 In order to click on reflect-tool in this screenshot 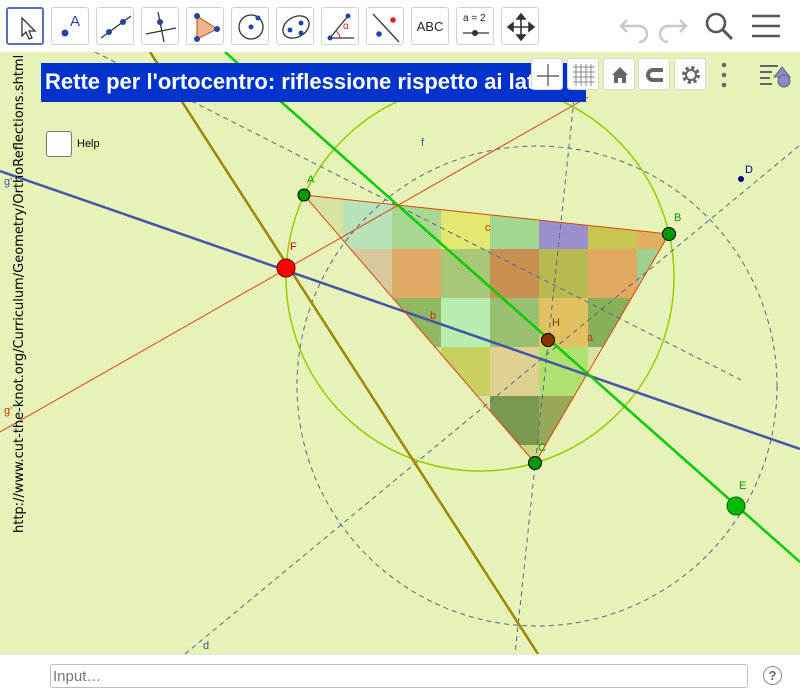, I will do `click(385, 26)`.